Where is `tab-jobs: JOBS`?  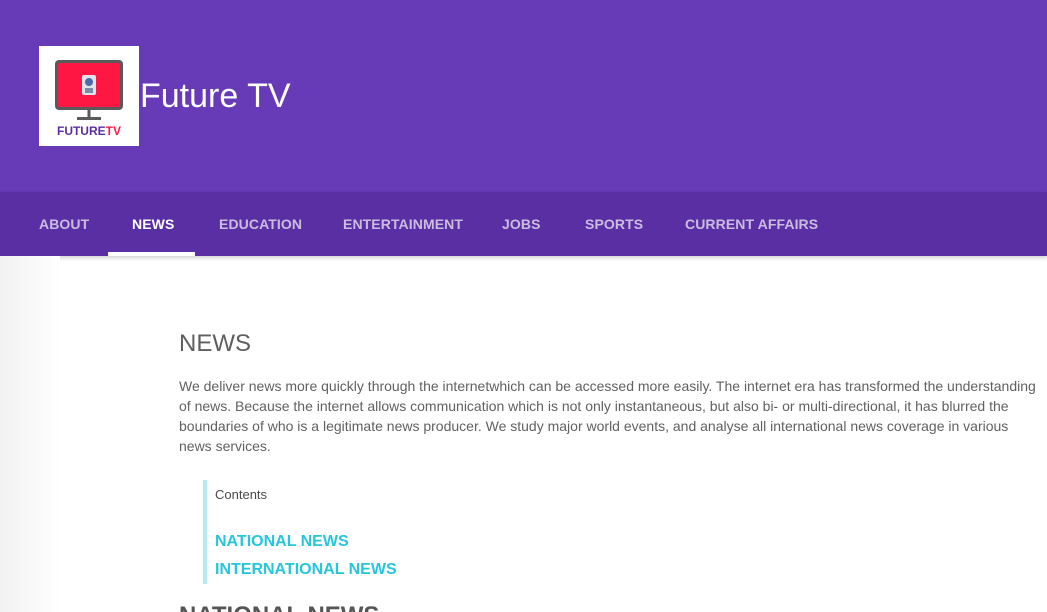 tab-jobs: JOBS is located at coordinates (521, 224).